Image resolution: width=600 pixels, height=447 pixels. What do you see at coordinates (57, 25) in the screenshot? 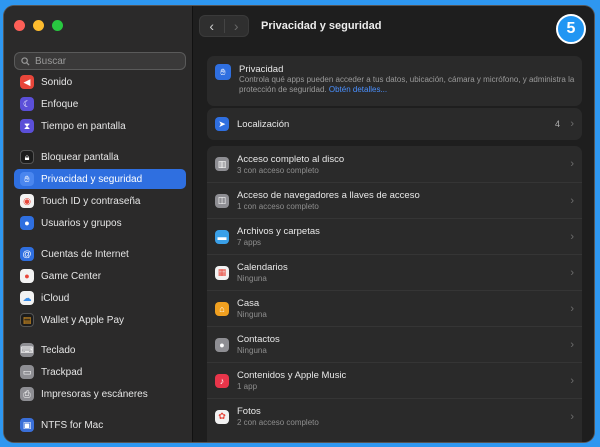
I see `zoom-window-button` at bounding box center [57, 25].